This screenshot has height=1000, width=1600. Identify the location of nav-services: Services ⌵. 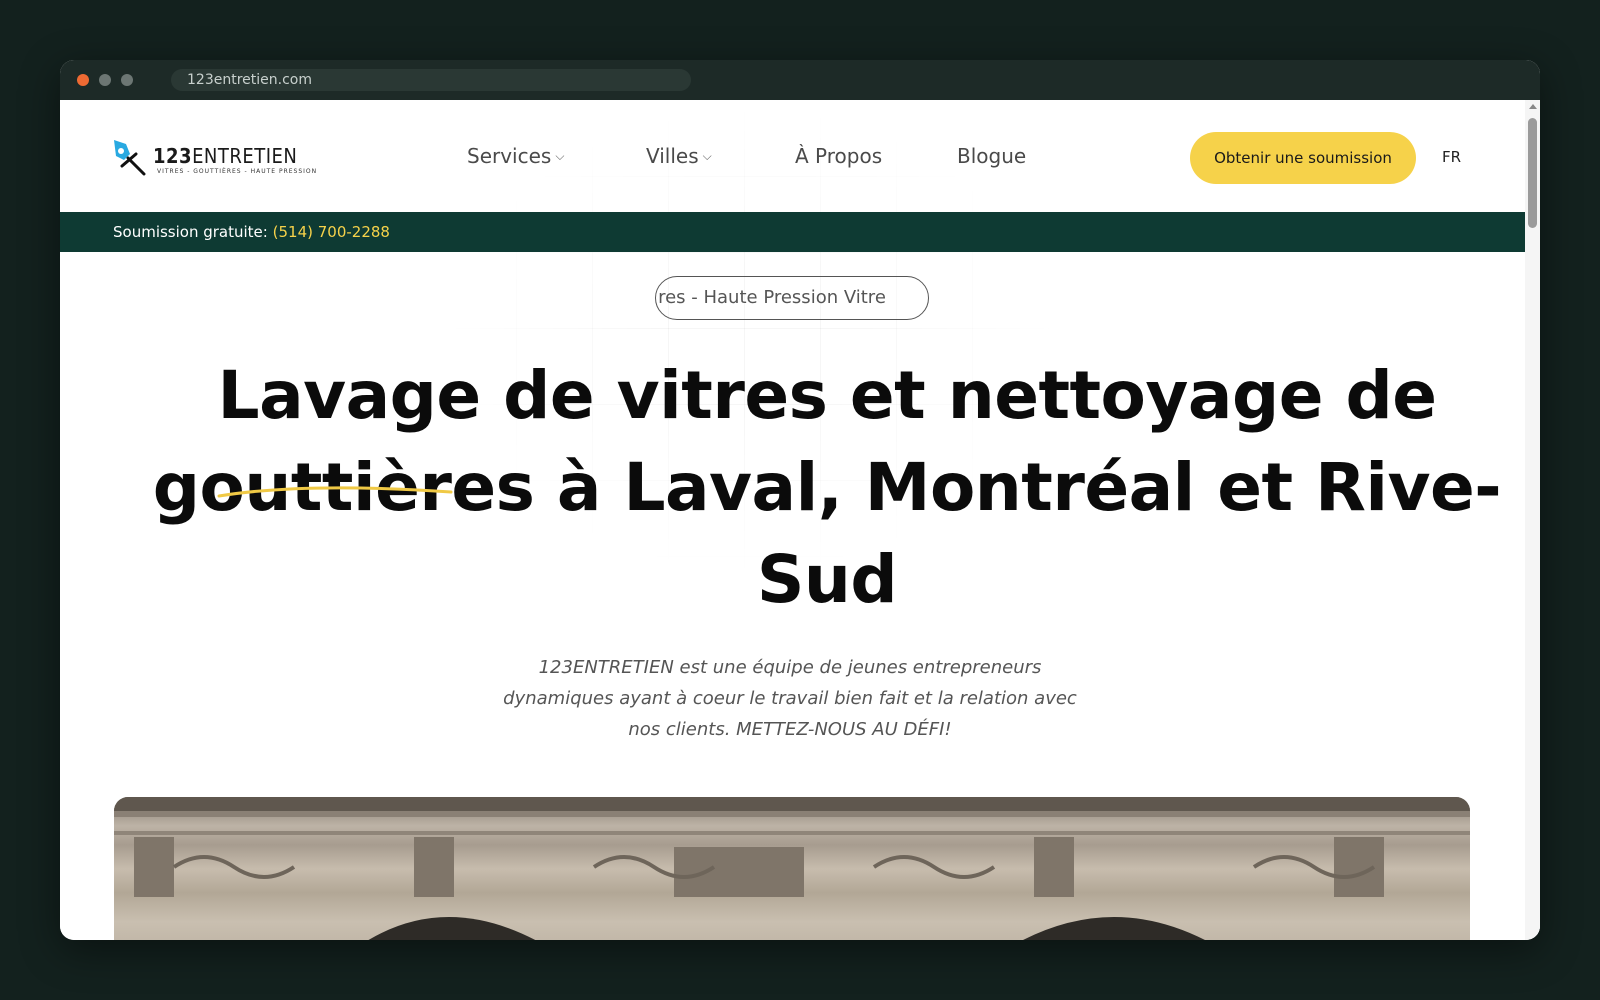
(515, 156).